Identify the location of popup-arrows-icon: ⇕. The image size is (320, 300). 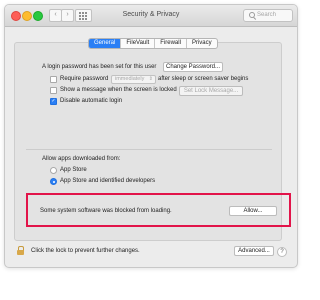
(150, 79).